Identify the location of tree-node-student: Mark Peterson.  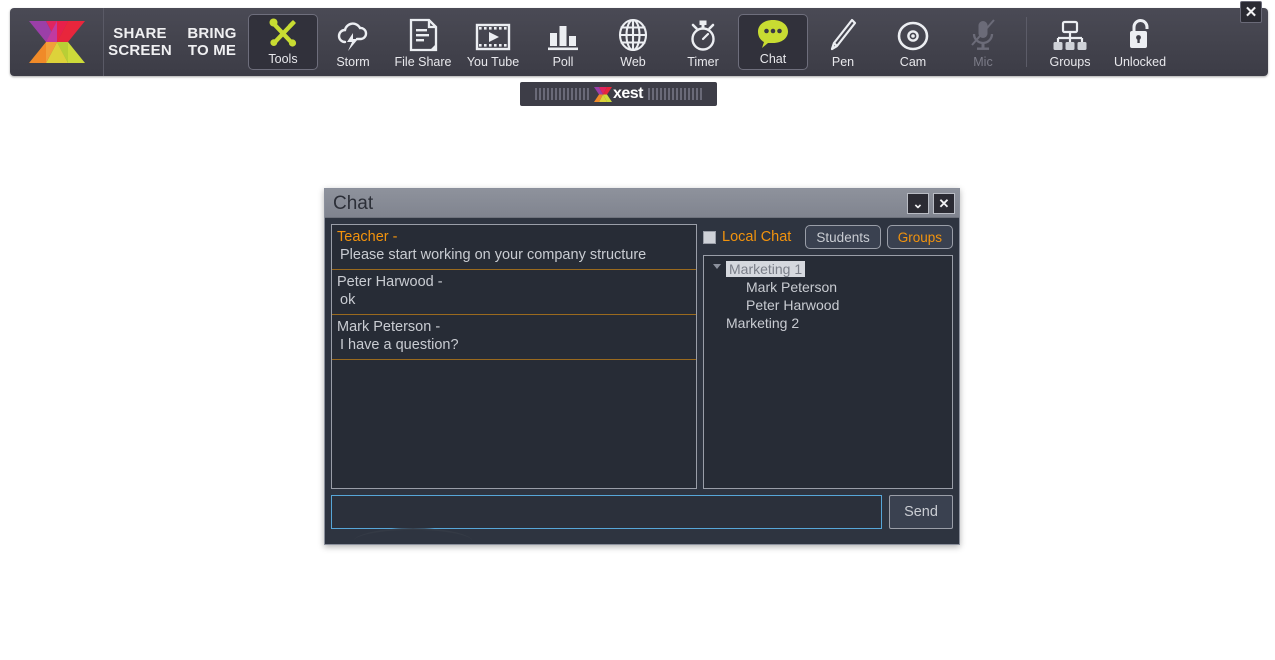
(828, 287).